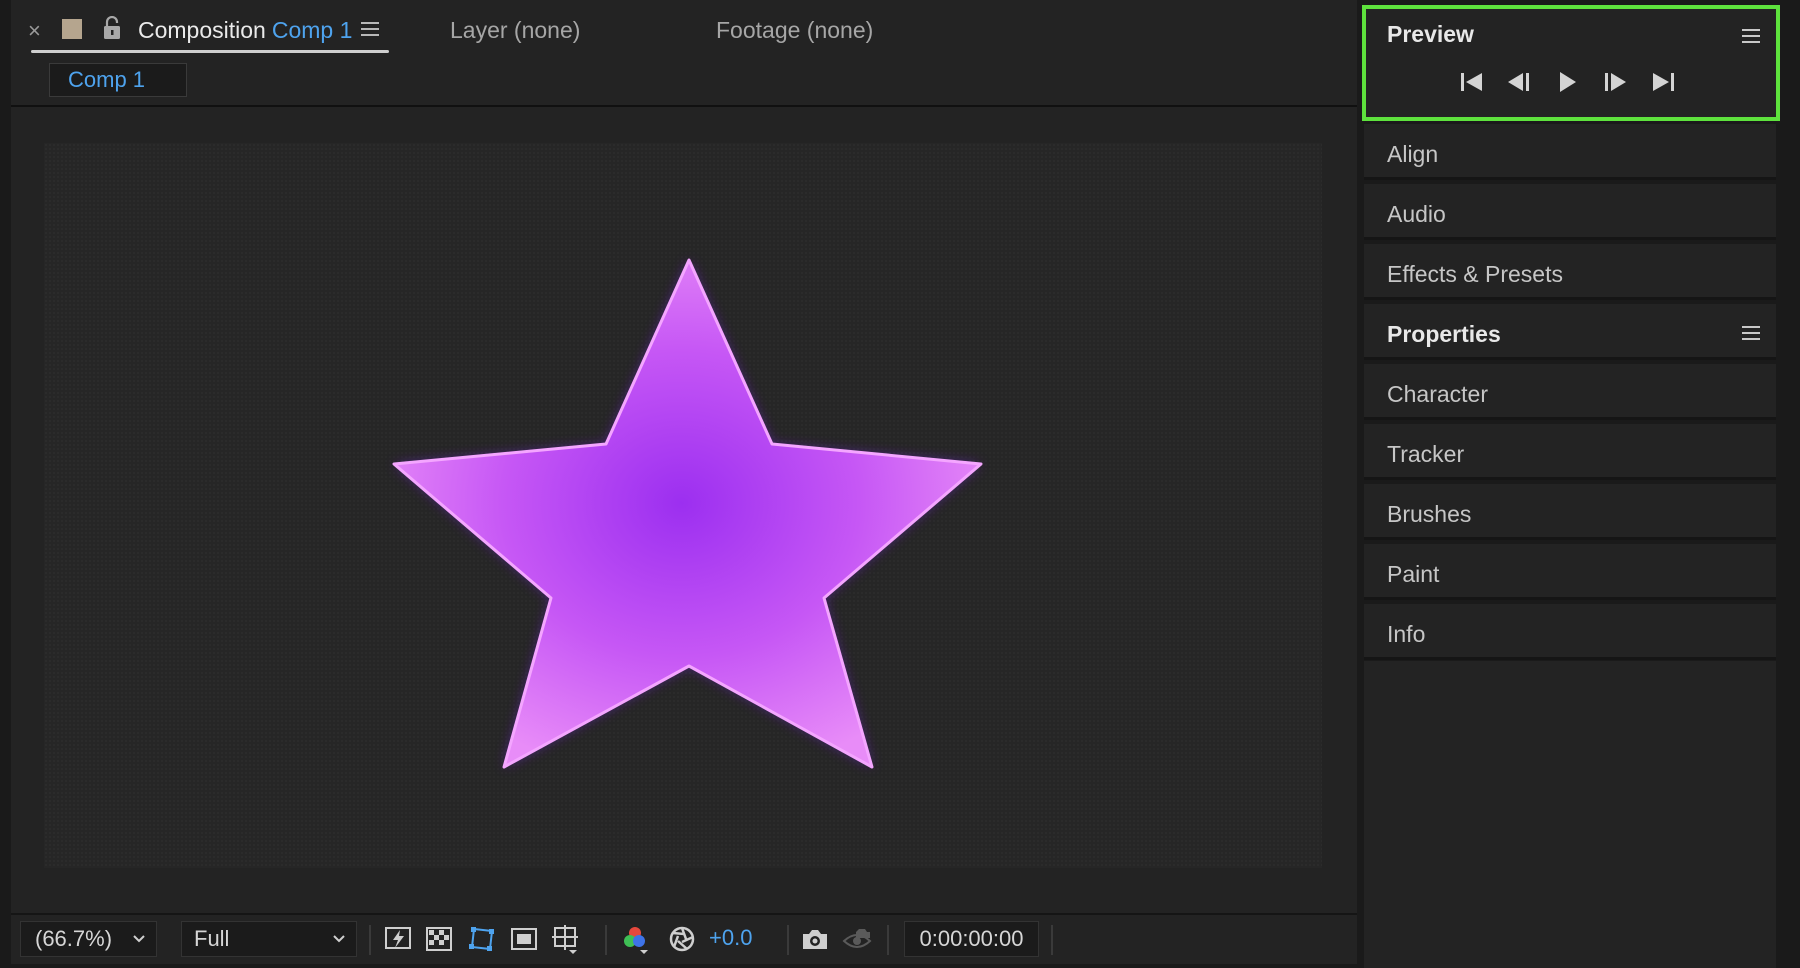  I want to click on previous-frame-button, so click(1519, 82).